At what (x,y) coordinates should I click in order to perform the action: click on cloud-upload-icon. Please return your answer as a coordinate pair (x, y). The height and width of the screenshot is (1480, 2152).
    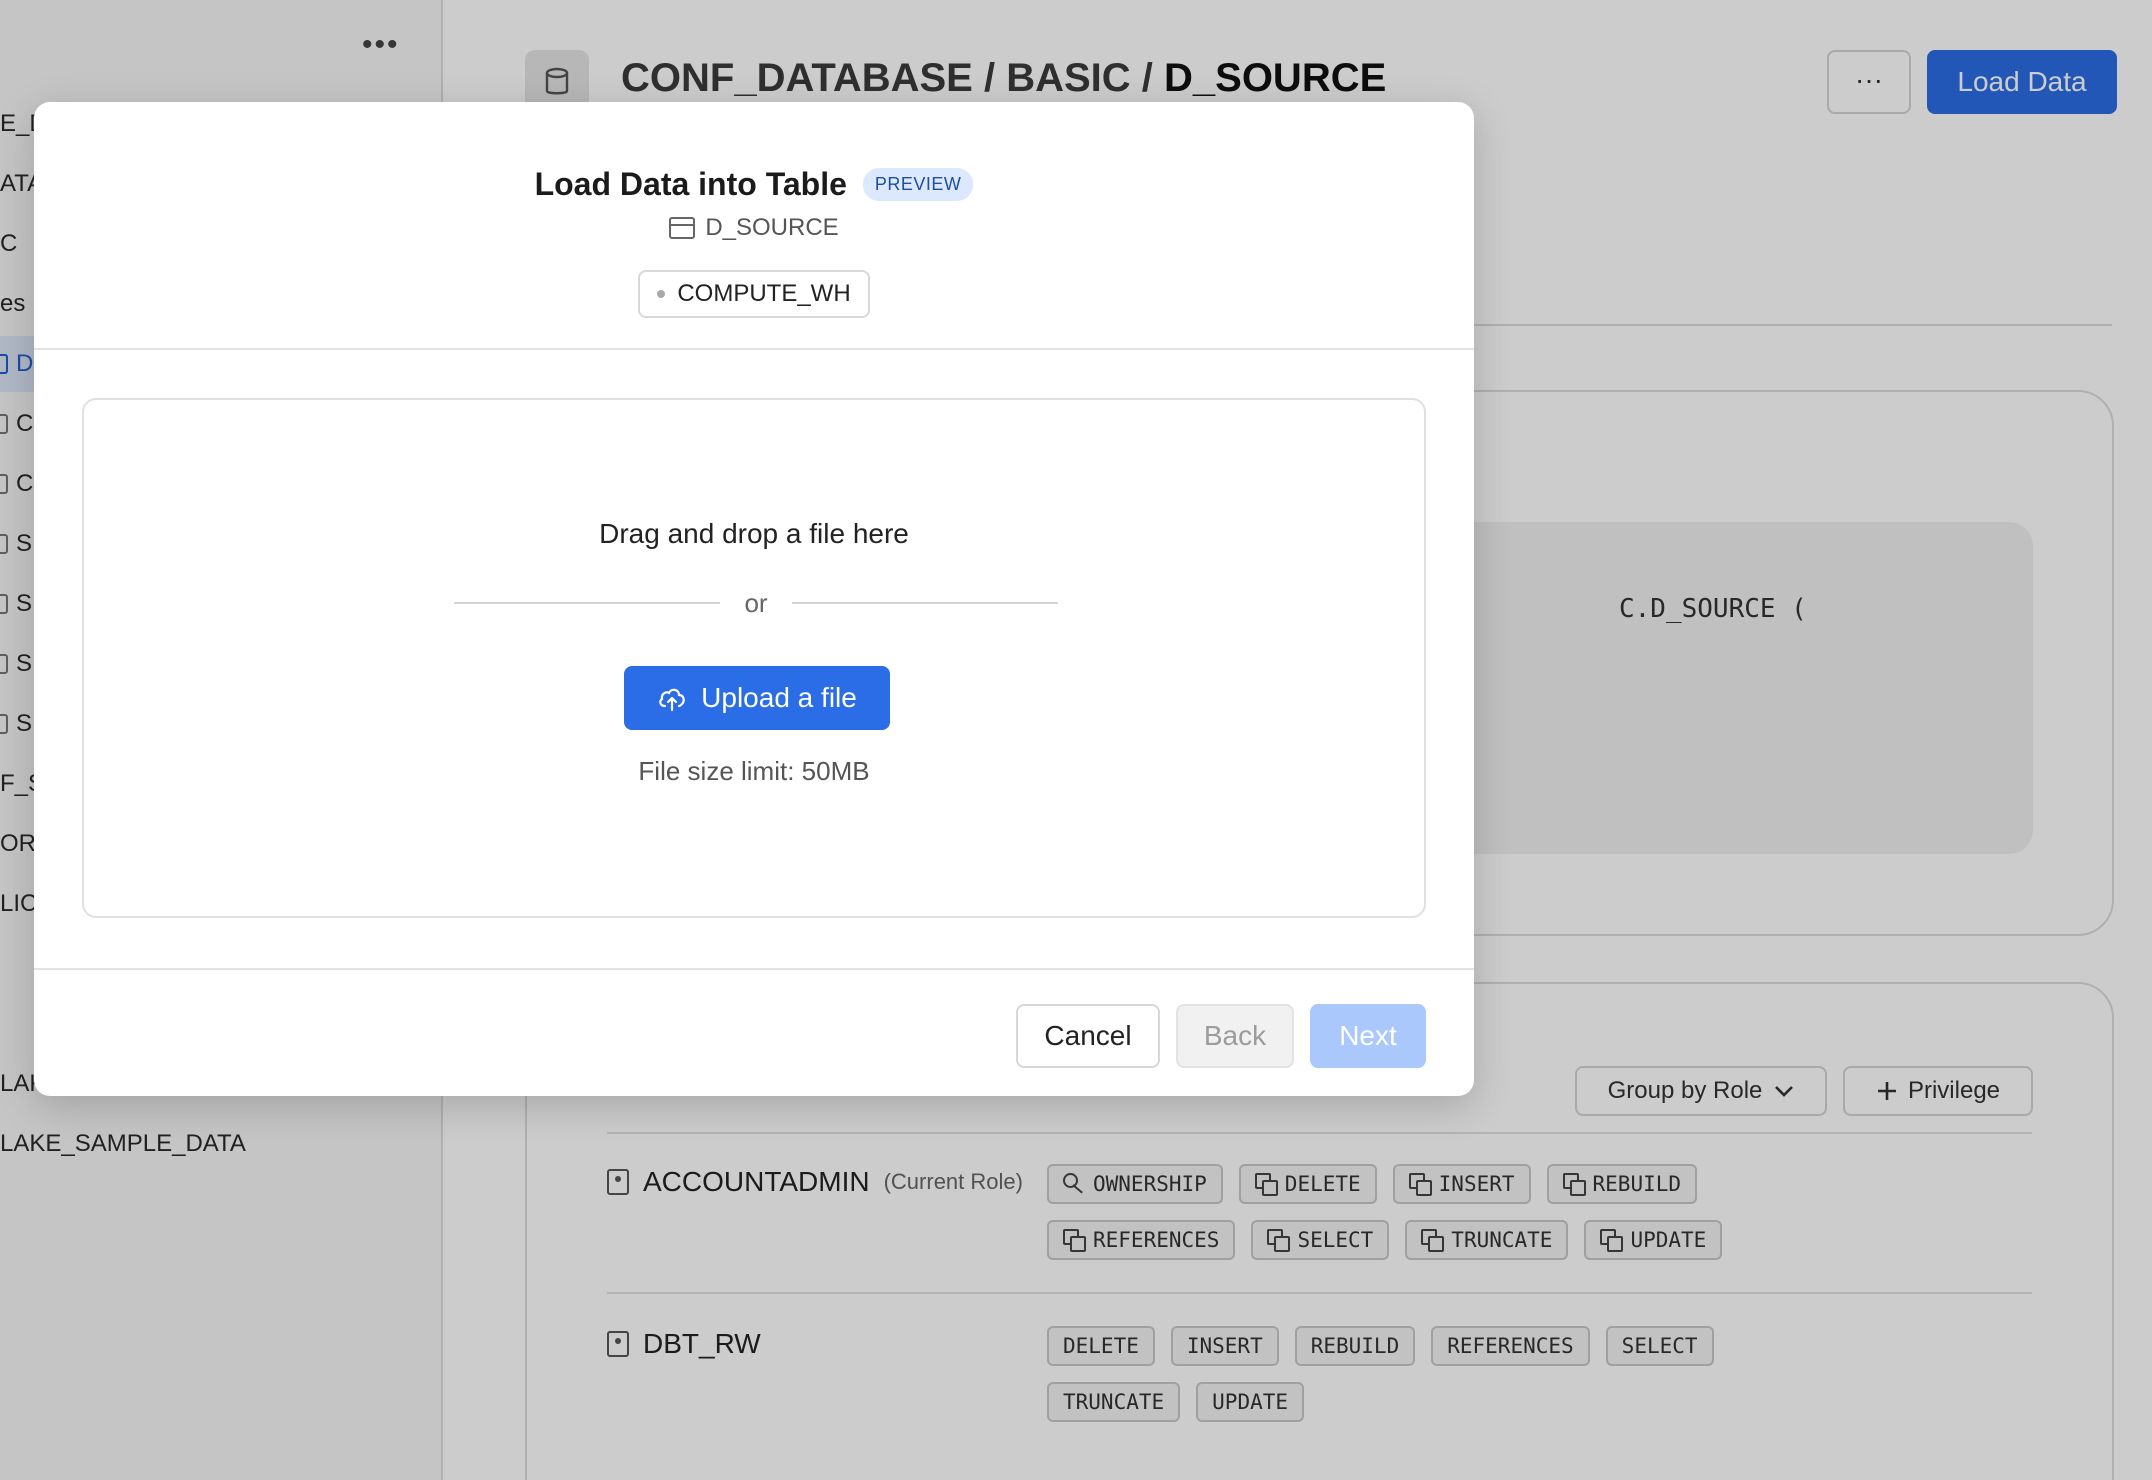
    Looking at the image, I should click on (672, 700).